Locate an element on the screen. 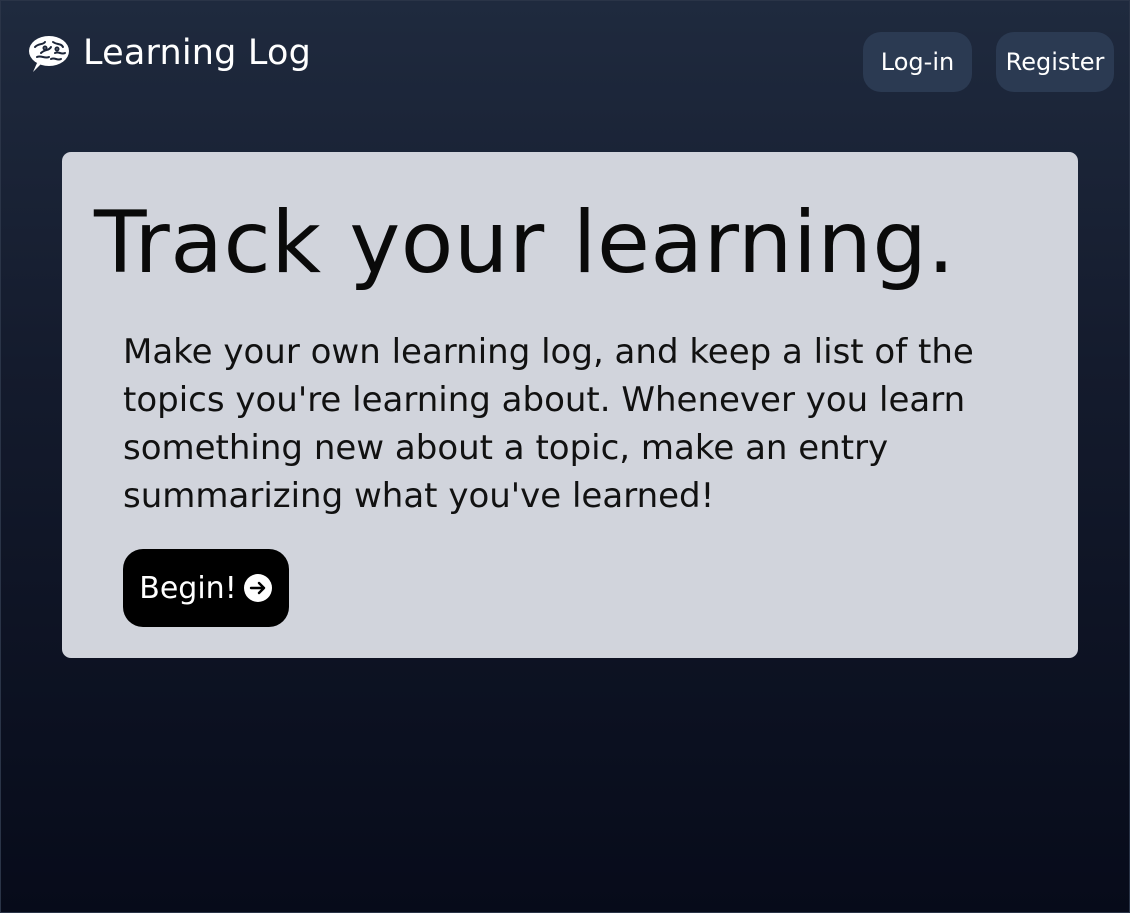  login-button: Log-in is located at coordinates (917, 62).